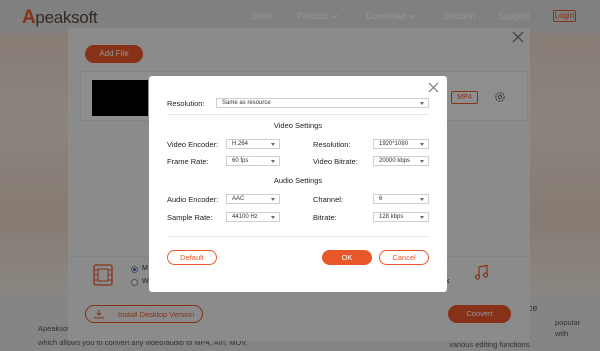 The image size is (600, 351). I want to click on close-icon, so click(433, 87).